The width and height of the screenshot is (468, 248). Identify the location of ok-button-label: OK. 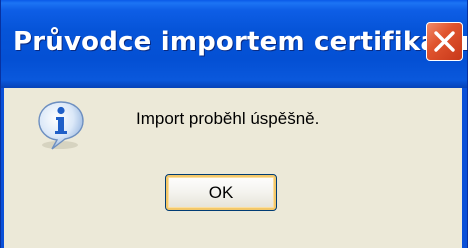
(221, 192).